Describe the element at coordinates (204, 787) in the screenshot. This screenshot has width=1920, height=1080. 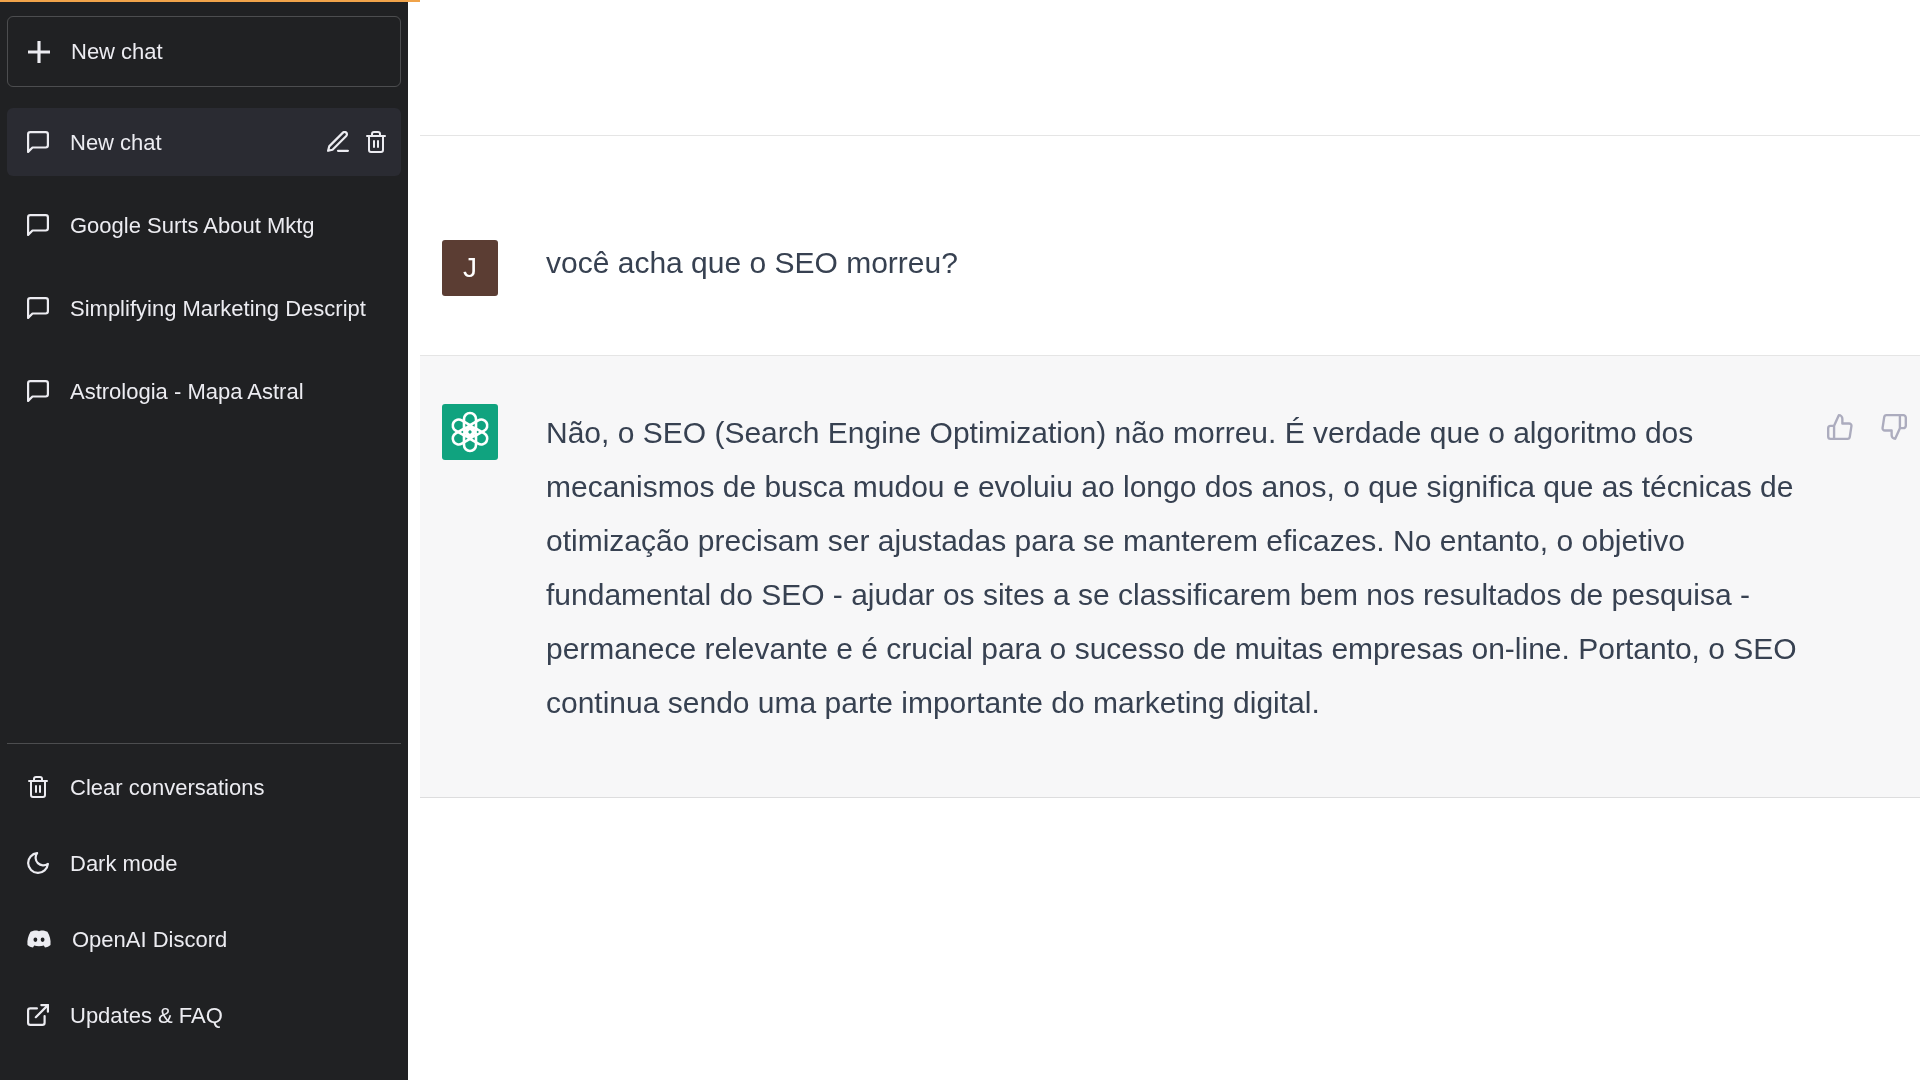
I see `menu-item: Clear conversations` at that location.